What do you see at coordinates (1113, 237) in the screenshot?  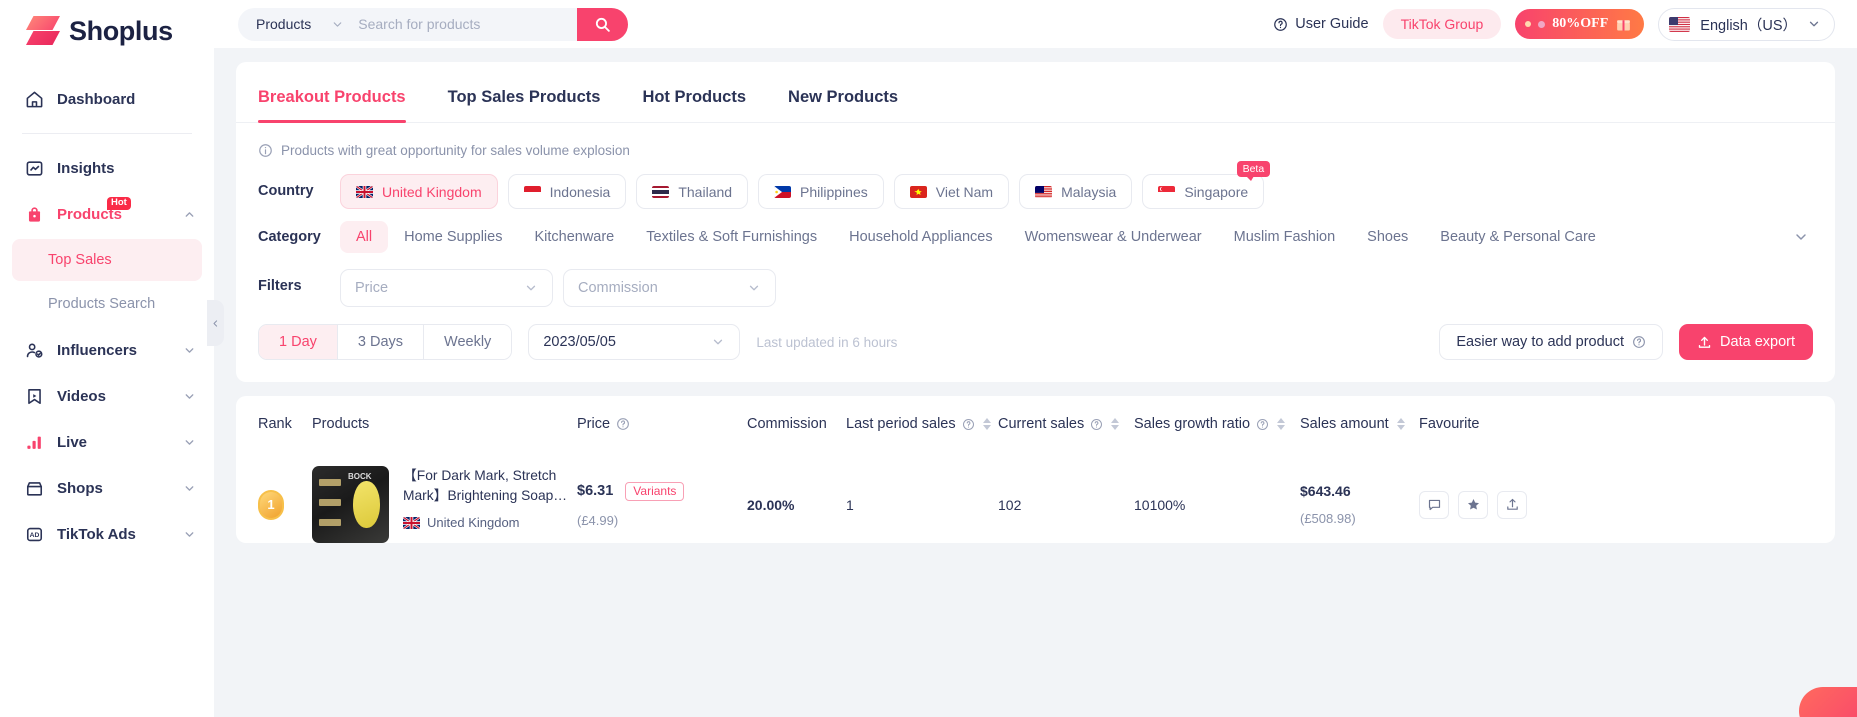 I see `category-item-womenswear-underwear: Womenswear & Underwear` at bounding box center [1113, 237].